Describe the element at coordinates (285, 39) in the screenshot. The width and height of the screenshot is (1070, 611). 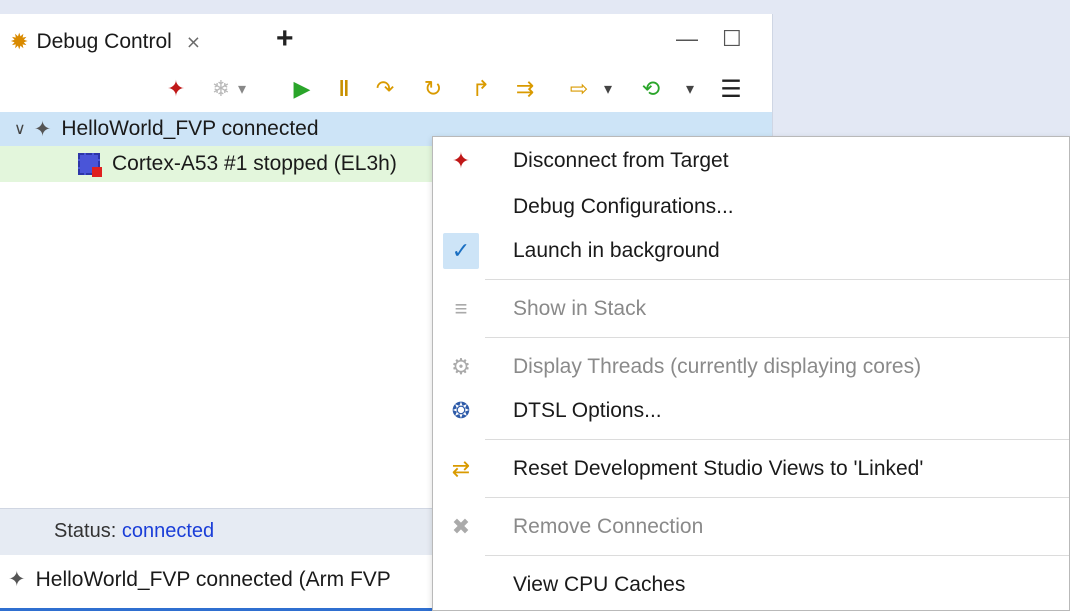
I see `new-view-button: +` at that location.